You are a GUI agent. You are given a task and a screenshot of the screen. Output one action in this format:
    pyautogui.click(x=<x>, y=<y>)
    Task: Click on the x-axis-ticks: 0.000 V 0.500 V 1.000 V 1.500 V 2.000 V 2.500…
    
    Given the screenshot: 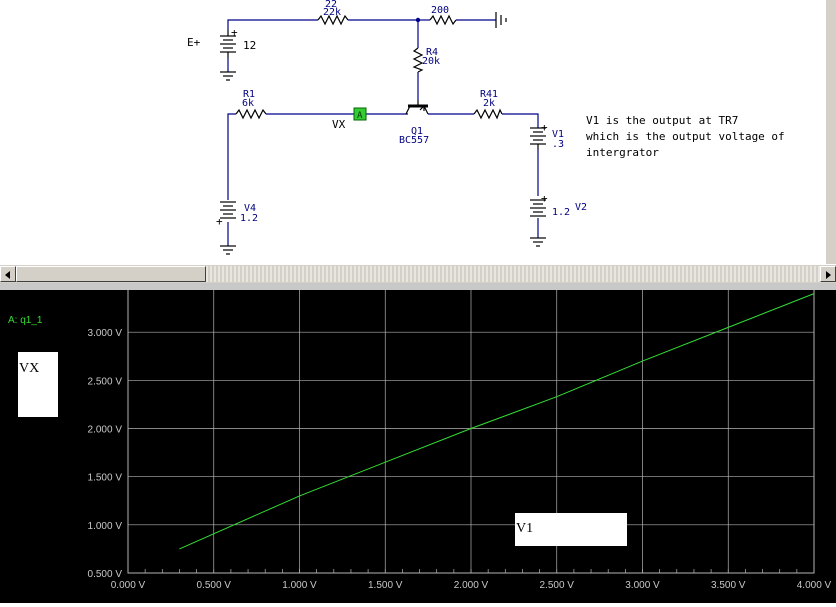 What is the action you would take?
    pyautogui.click(x=471, y=585)
    